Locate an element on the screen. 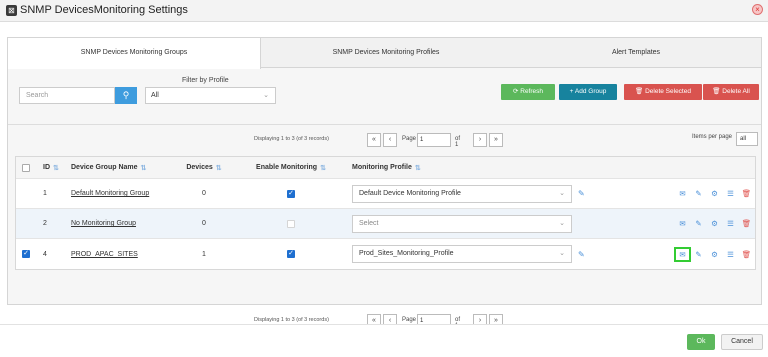 The image size is (768, 357). row-devices: 1 is located at coordinates (204, 254).